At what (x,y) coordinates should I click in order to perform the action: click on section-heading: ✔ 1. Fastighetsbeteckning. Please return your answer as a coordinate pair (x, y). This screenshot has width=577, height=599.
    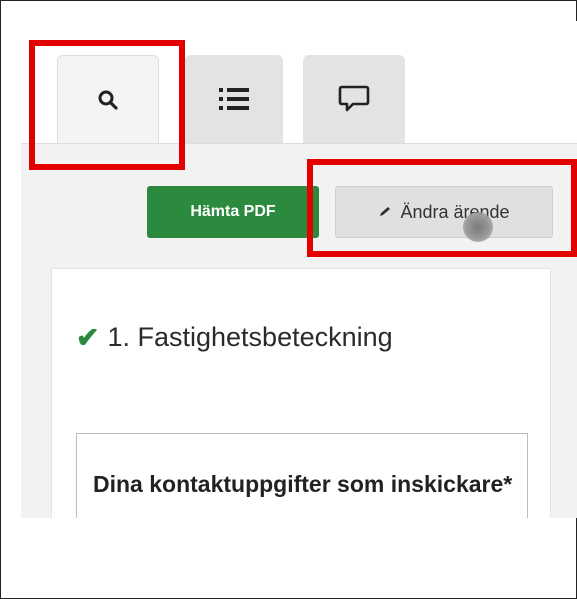
    Looking at the image, I should click on (234, 337).